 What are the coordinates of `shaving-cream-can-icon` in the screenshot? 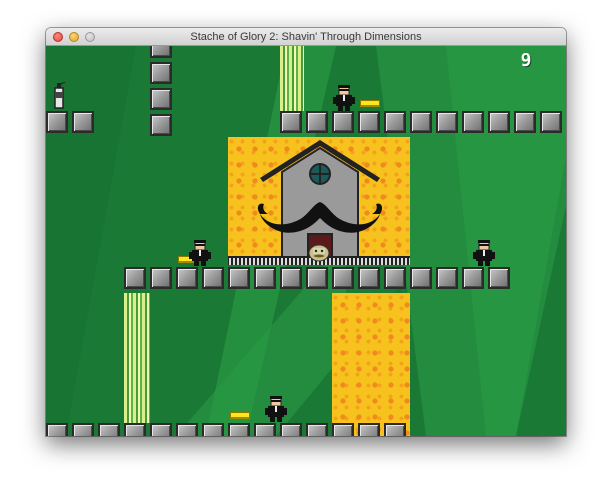 It's located at (59, 96).